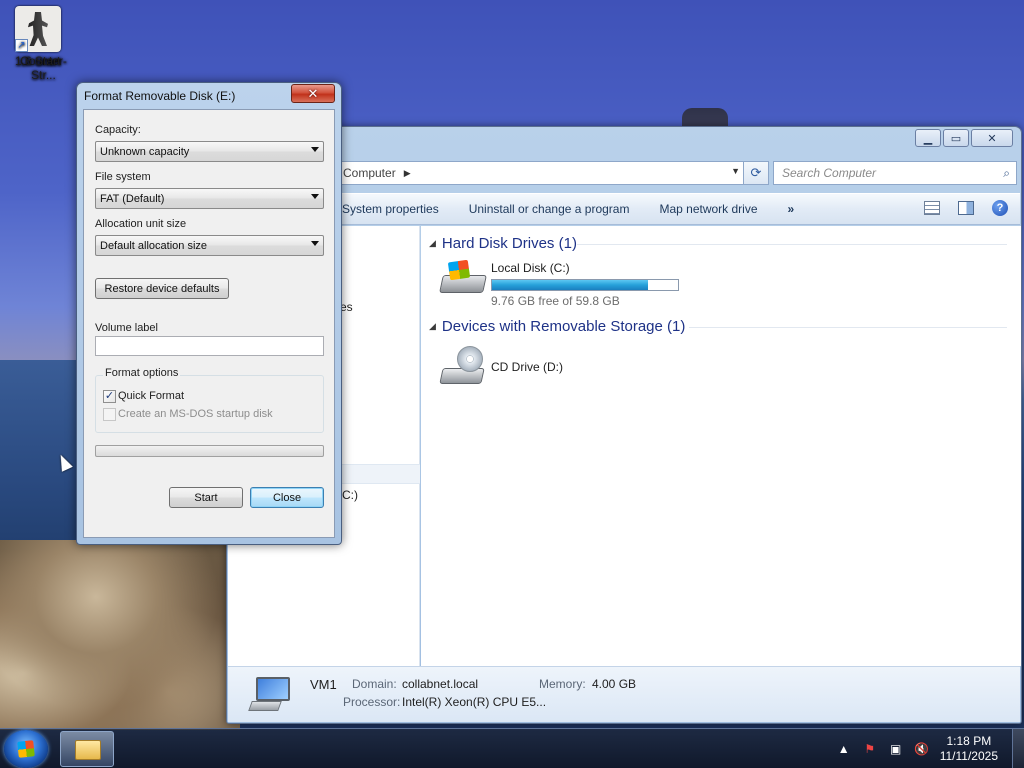 The height and width of the screenshot is (768, 1024). I want to click on hard-disk-icon, so click(463, 278).